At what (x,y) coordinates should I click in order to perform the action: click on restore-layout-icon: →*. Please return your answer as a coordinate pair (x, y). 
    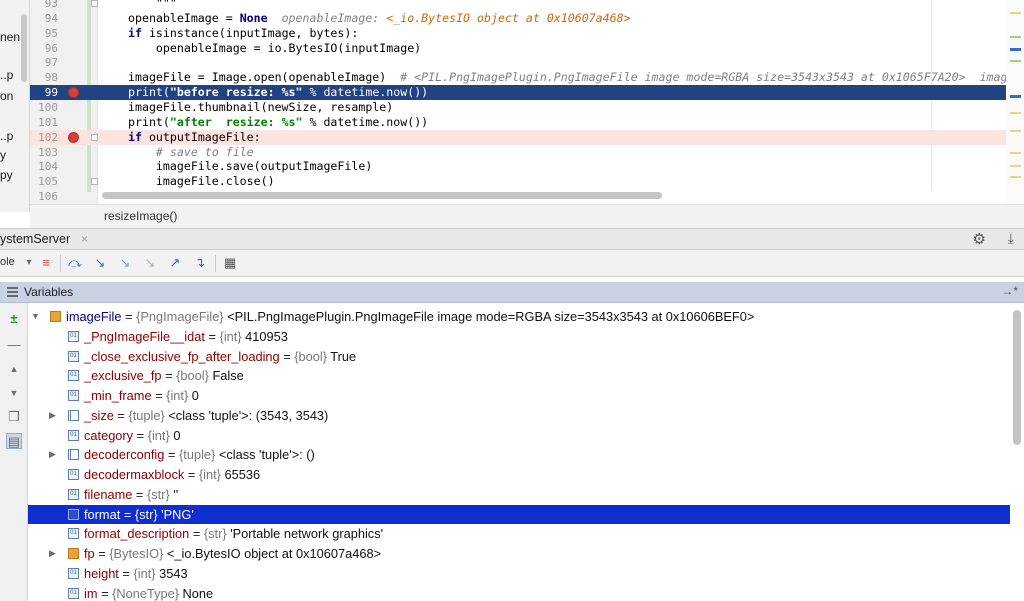
    Looking at the image, I should click on (1009, 291).